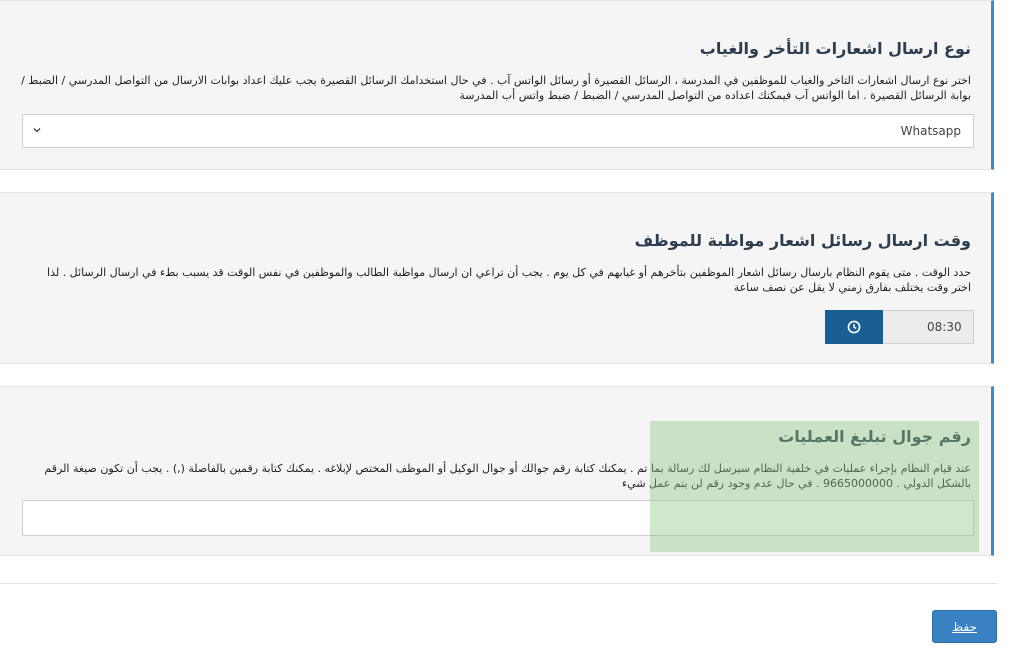 Image resolution: width=1010 pixels, height=648 pixels. I want to click on send-time-input: 08:30, so click(928, 327).